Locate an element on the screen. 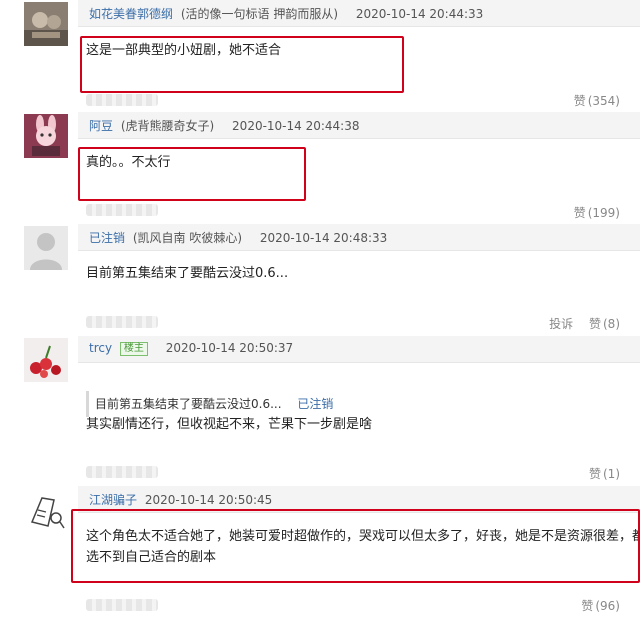 This screenshot has width=640, height=620. username-link: 已注销 is located at coordinates (107, 238).